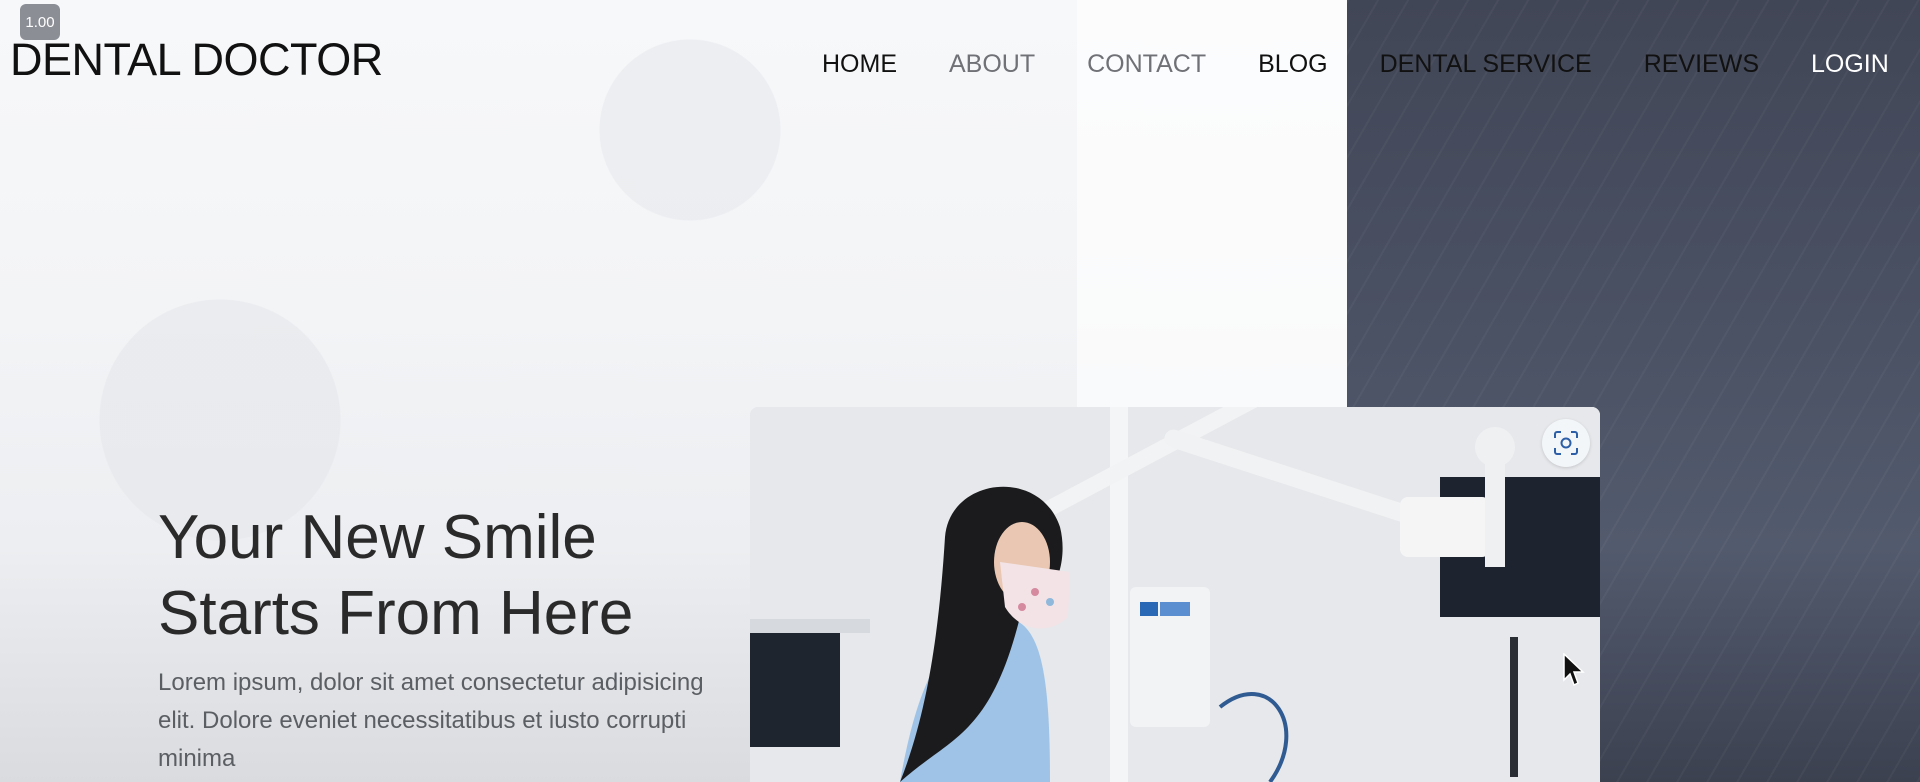  What do you see at coordinates (396, 613) in the screenshot?
I see `hero-title-line-2: Starts From Here` at bounding box center [396, 613].